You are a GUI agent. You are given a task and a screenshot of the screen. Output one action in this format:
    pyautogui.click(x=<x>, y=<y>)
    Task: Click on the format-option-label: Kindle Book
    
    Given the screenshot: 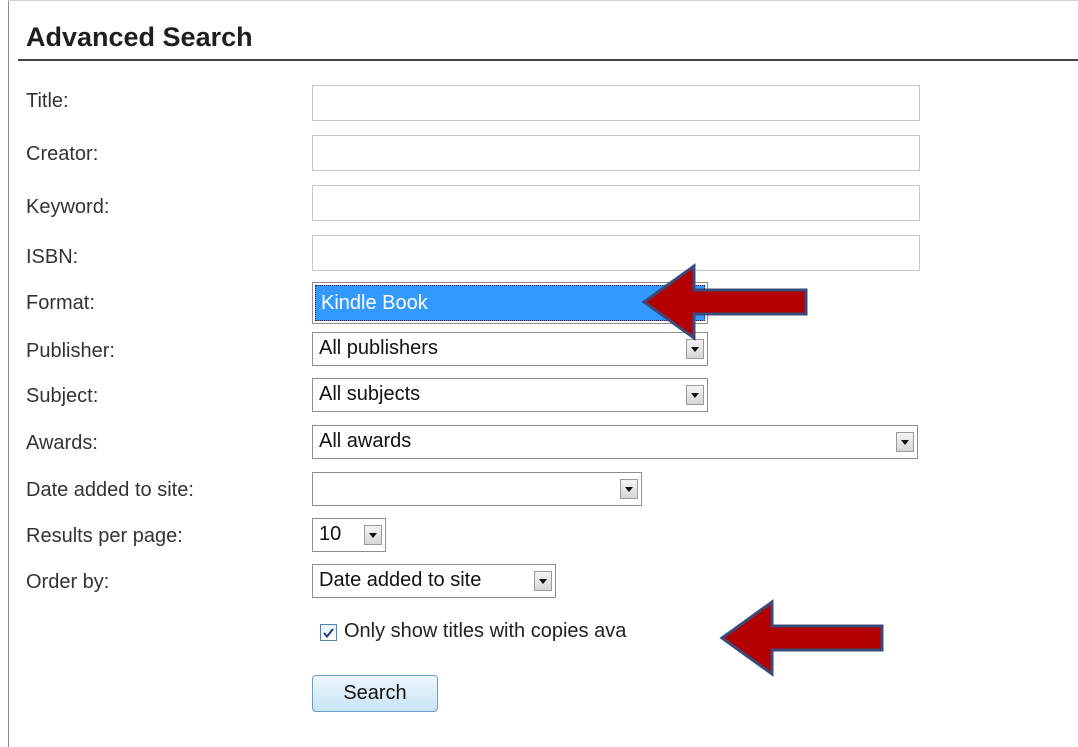 What is the action you would take?
    pyautogui.click(x=374, y=303)
    